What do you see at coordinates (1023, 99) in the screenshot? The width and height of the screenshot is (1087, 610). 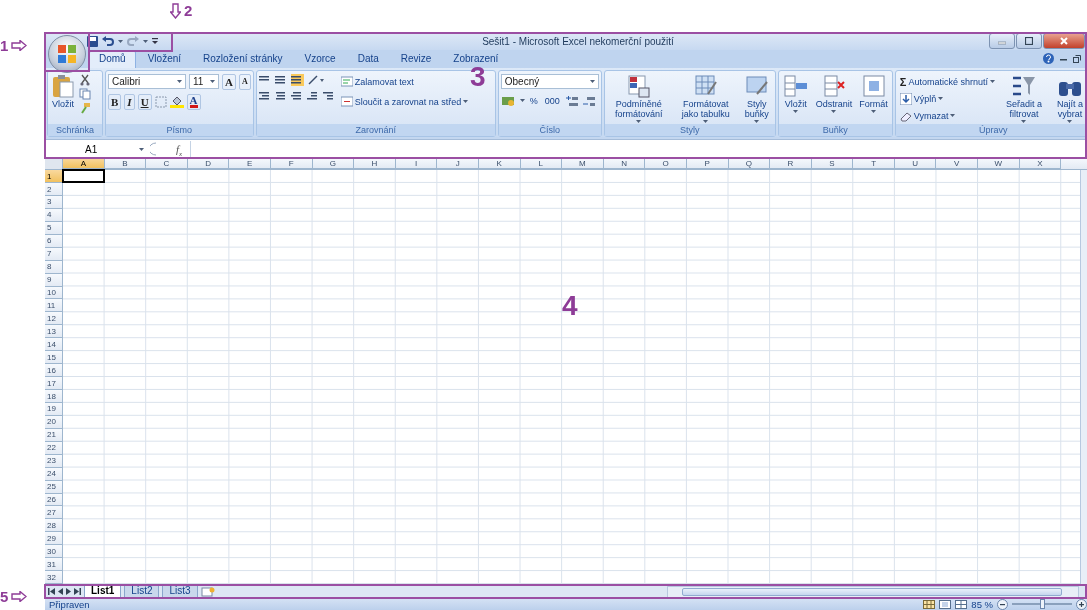 I see `editing-button: Seřadit a filtrovat` at bounding box center [1023, 99].